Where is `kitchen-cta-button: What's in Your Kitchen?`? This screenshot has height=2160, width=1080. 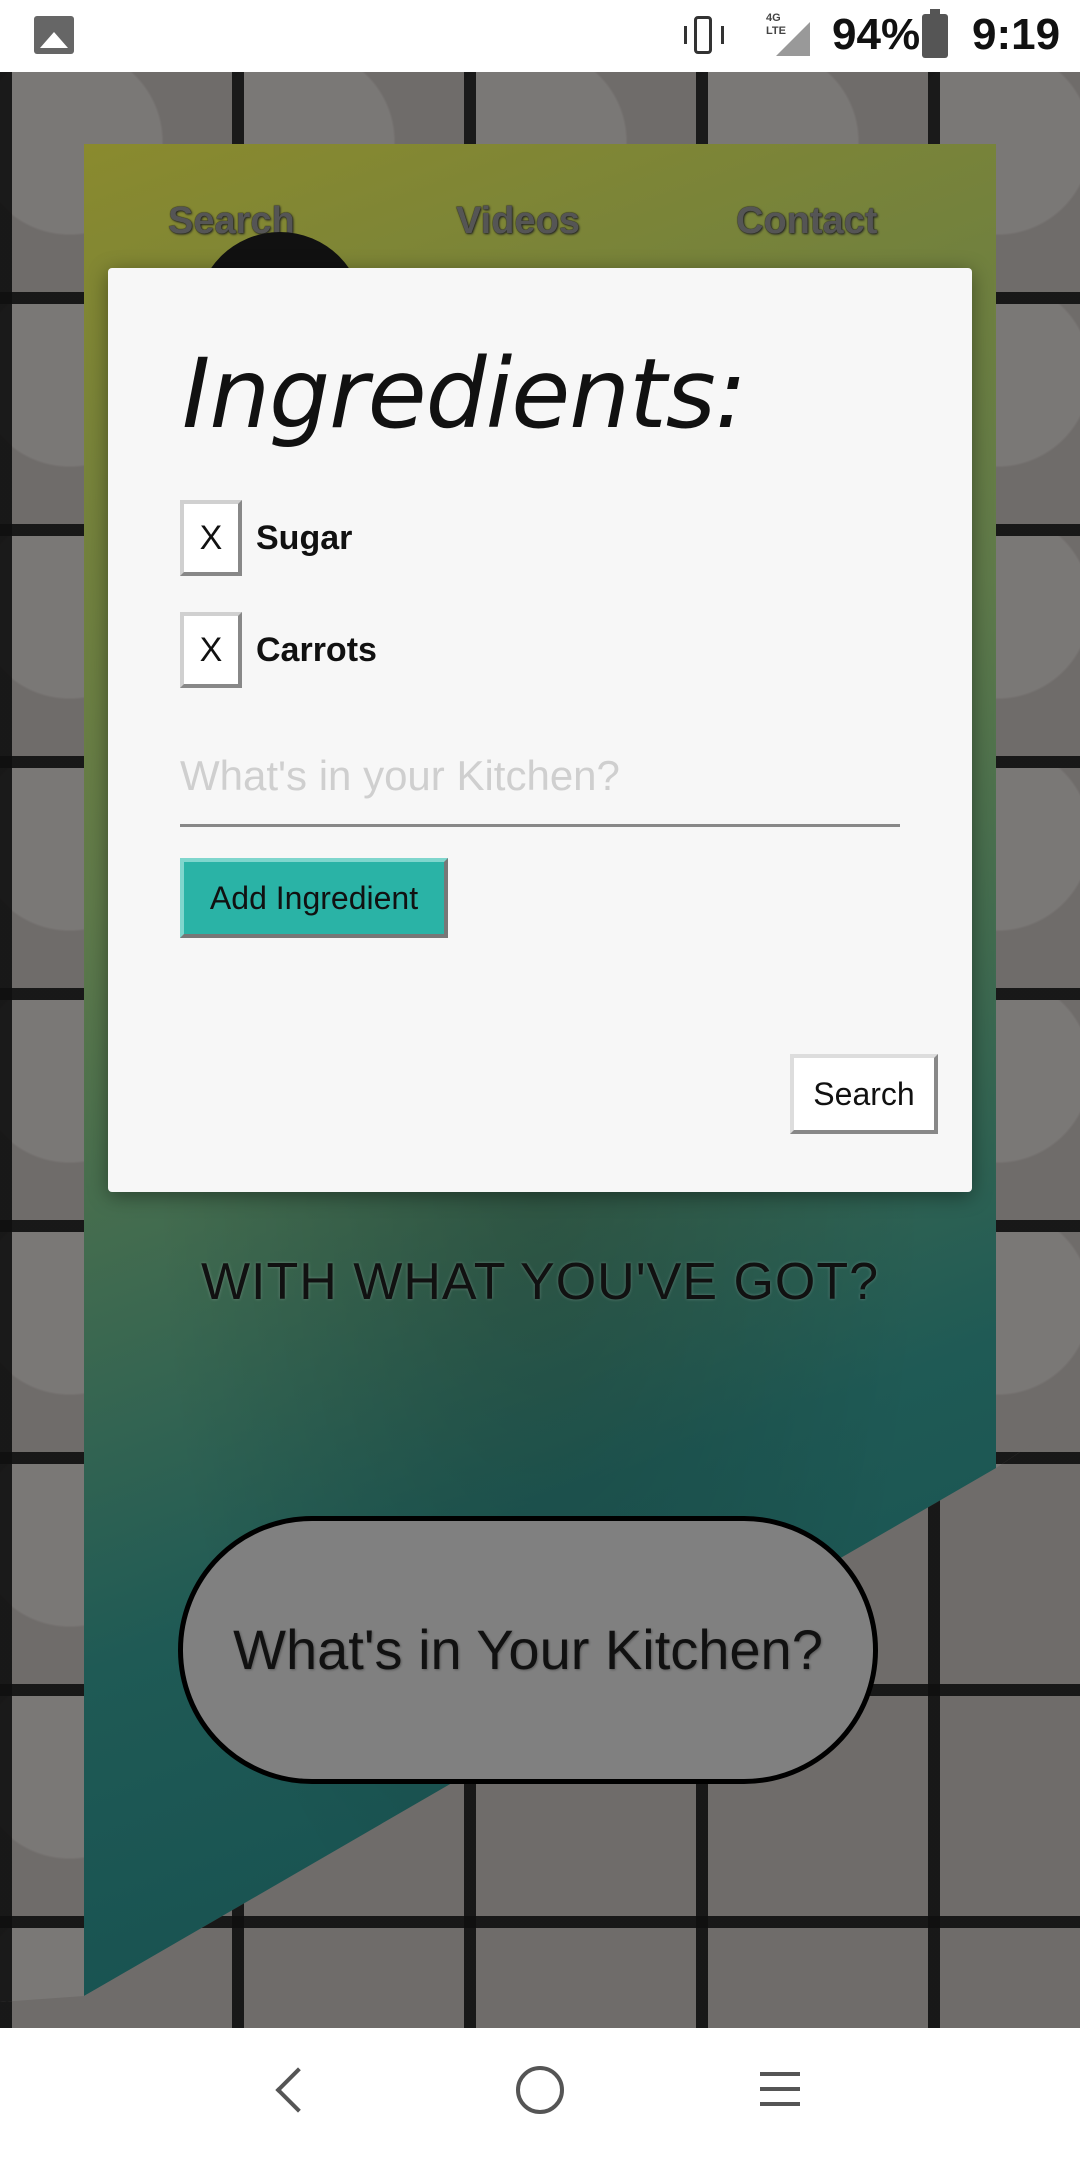 kitchen-cta-button: What's in Your Kitchen? is located at coordinates (528, 1650).